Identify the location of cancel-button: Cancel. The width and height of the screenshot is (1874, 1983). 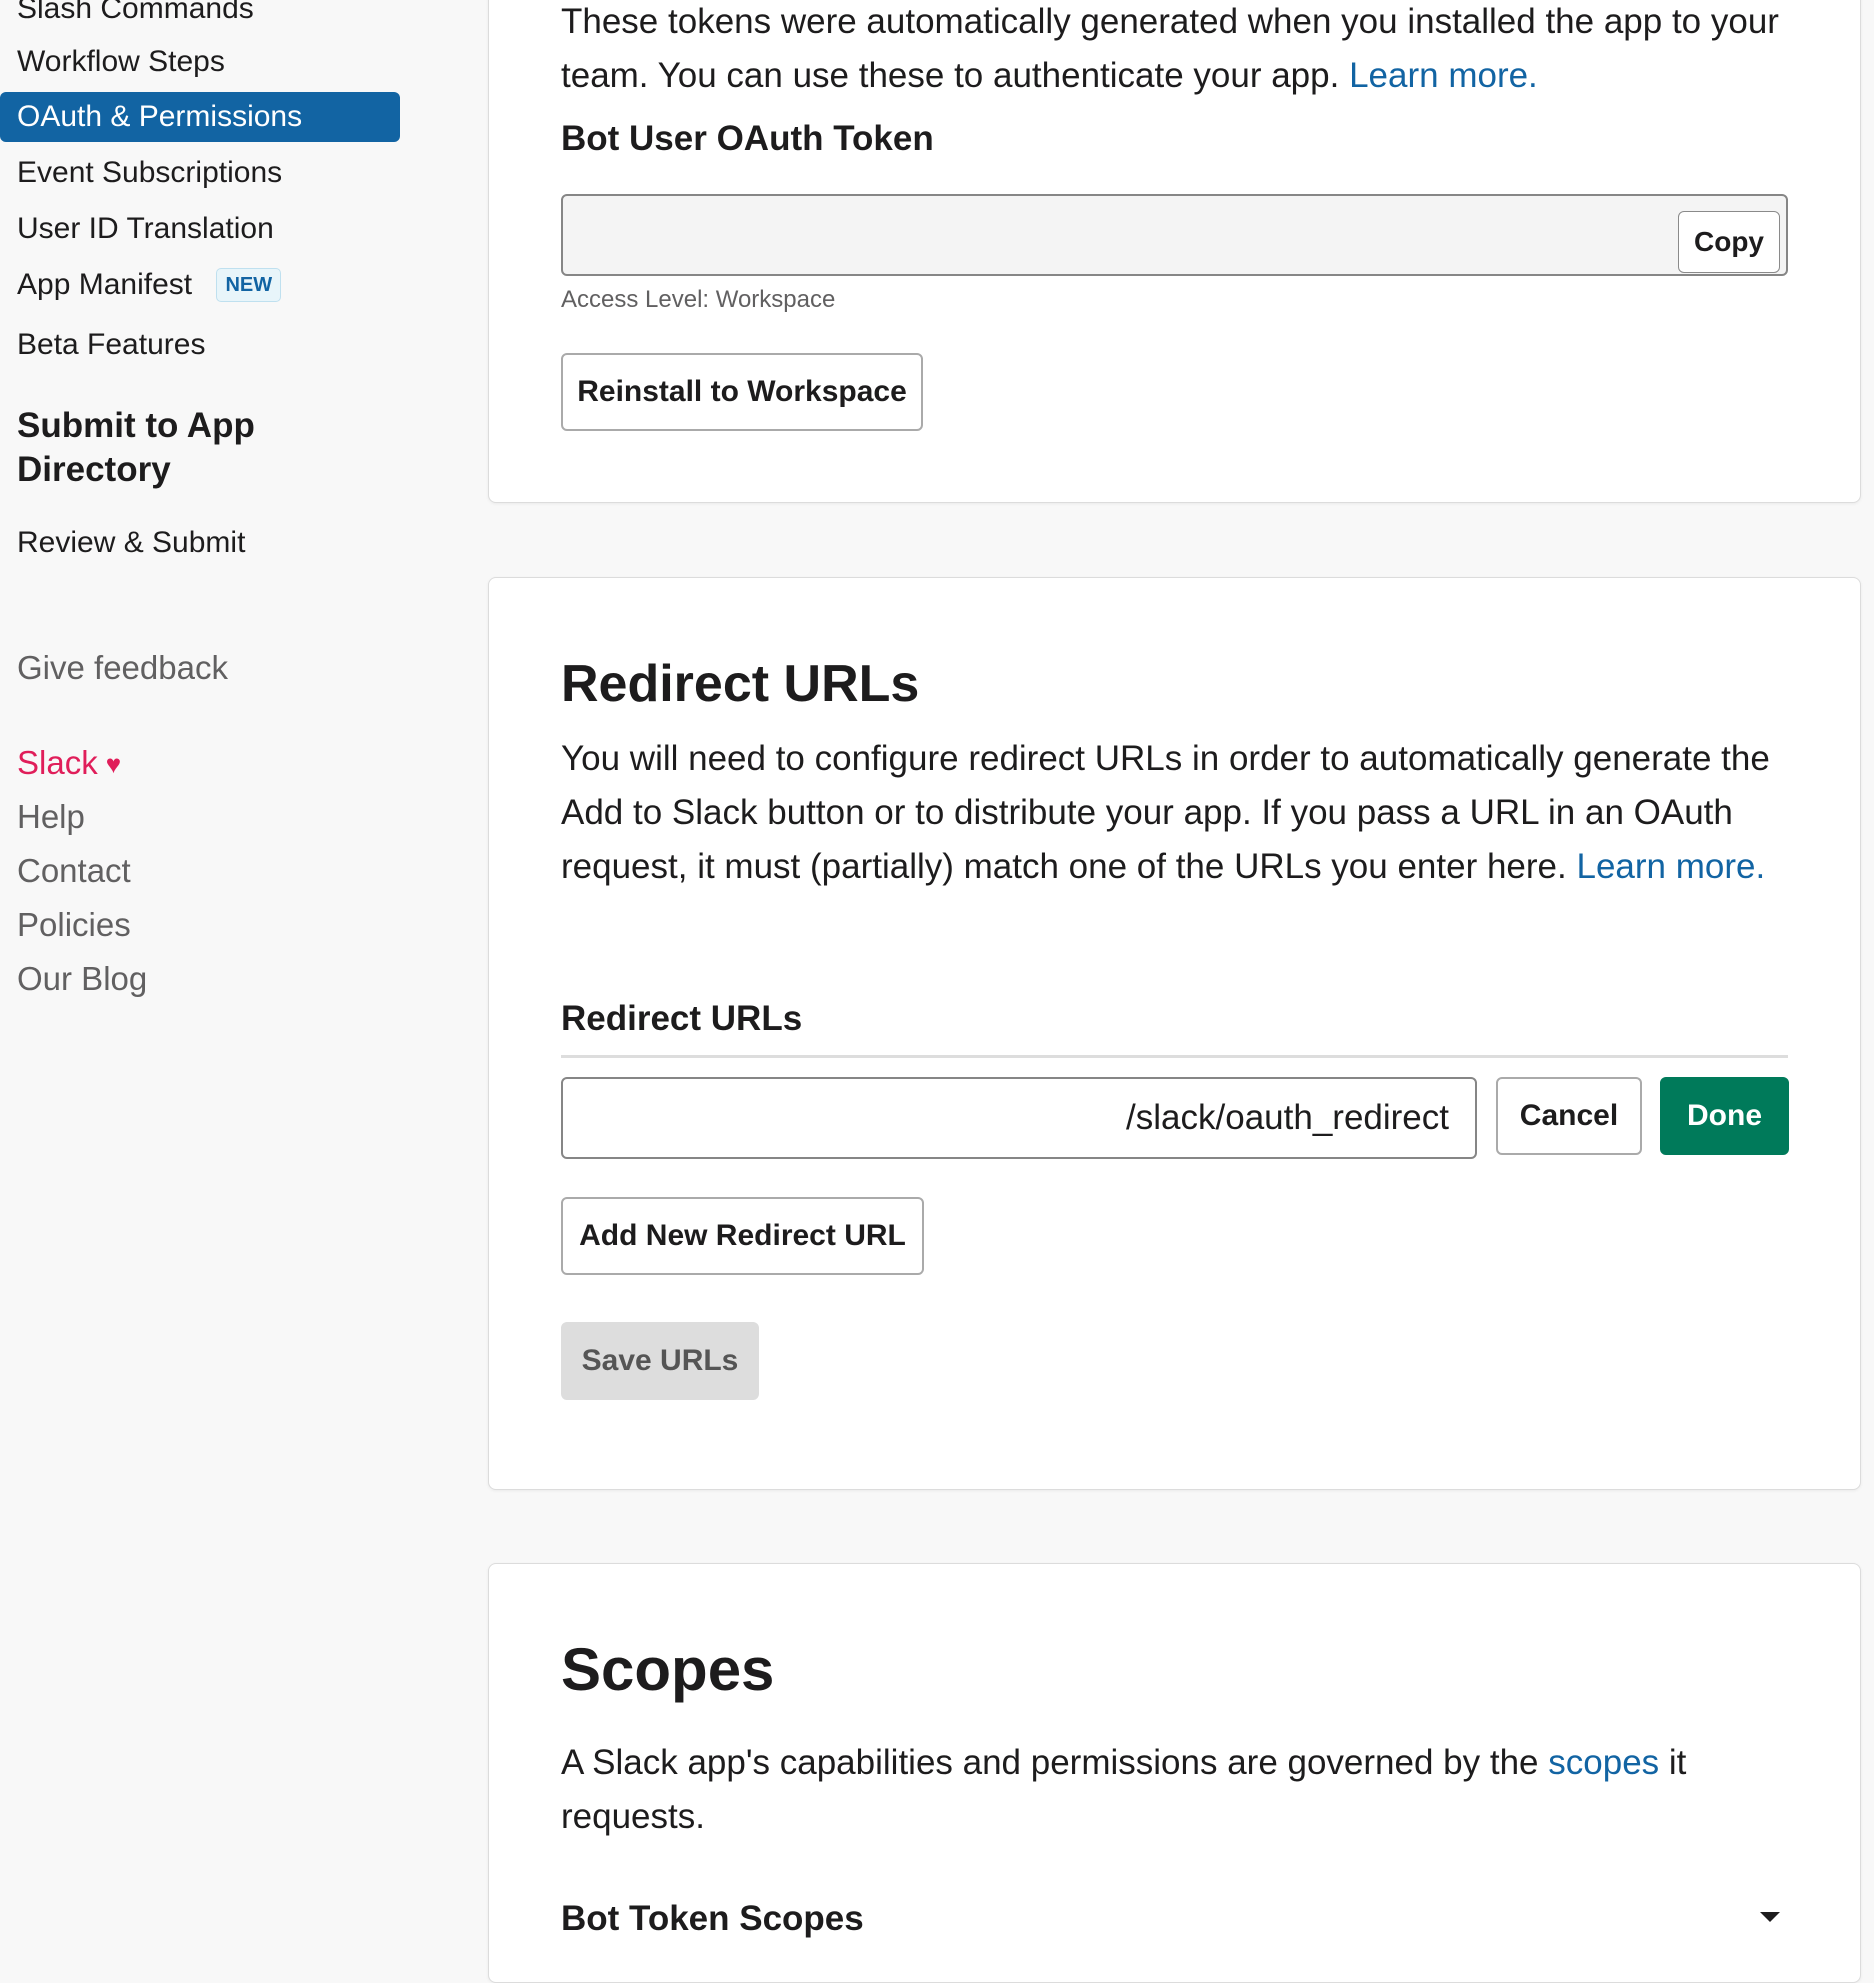
(1569, 1116).